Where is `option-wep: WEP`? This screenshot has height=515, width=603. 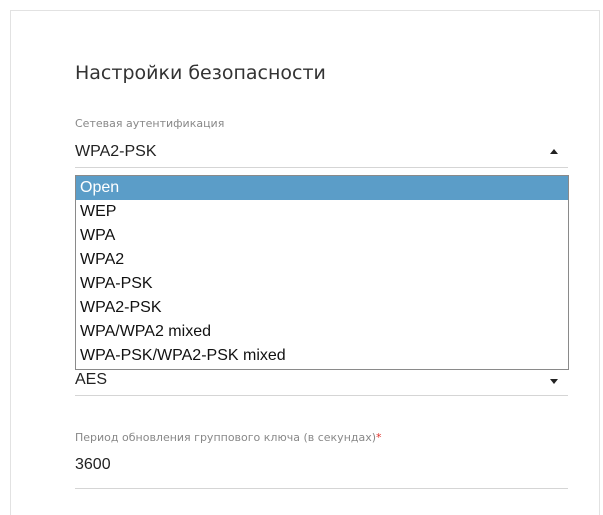
option-wep: WEP is located at coordinates (322, 212).